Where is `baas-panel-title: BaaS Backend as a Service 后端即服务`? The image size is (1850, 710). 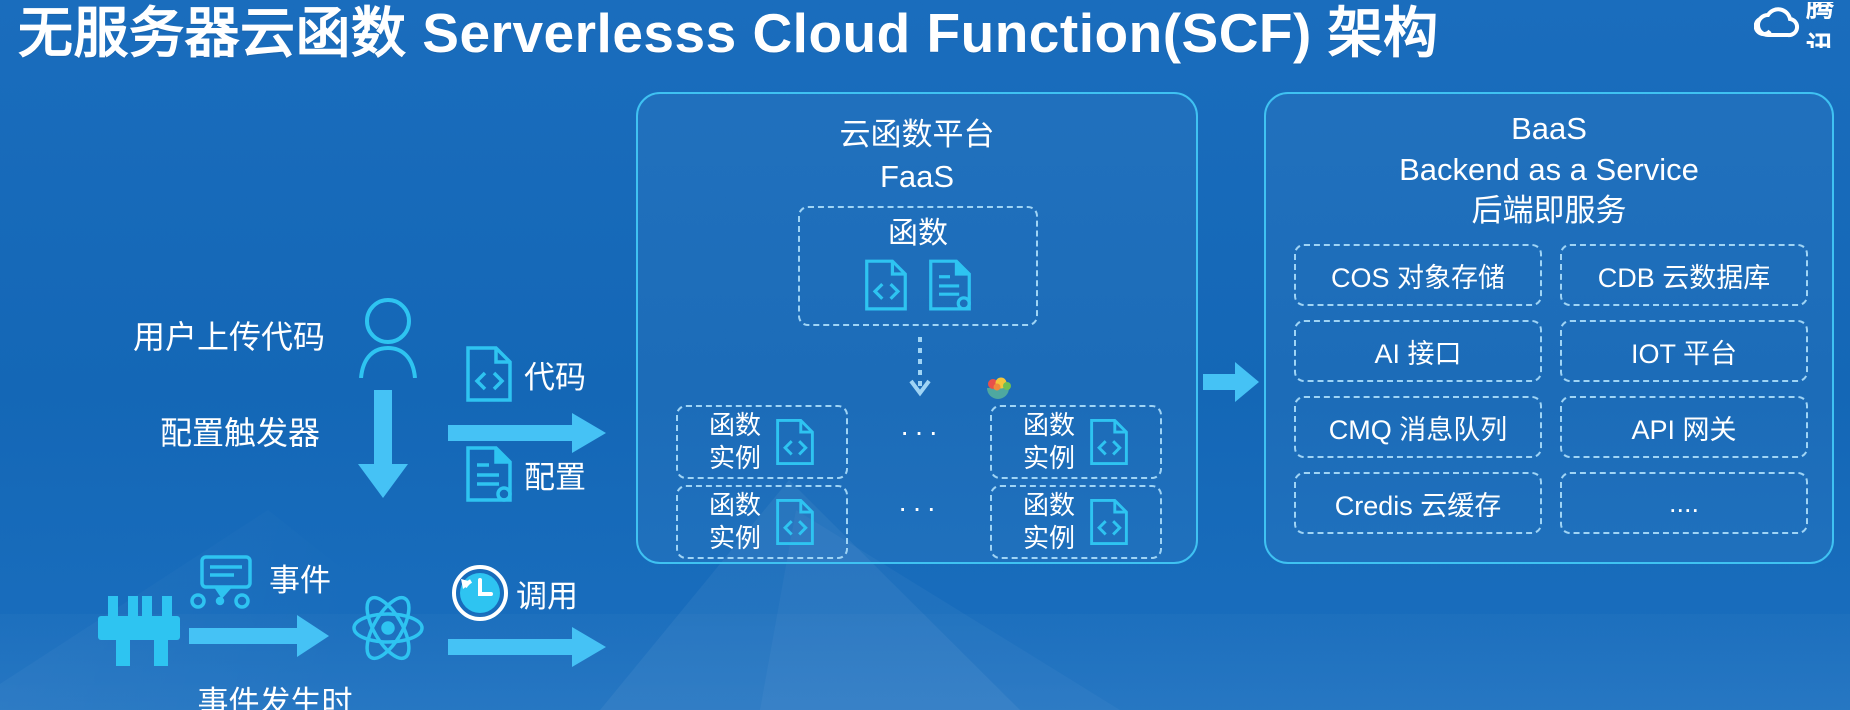 baas-panel-title: BaaS Backend as a Service 后端即服务 is located at coordinates (1549, 162).